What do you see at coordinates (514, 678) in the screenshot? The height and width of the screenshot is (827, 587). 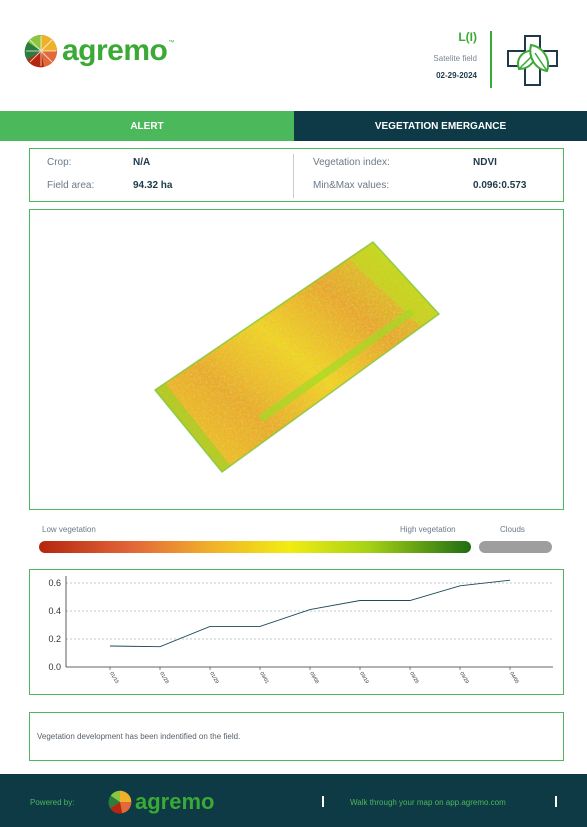 I see `chart-x-tick-label: 04/05` at bounding box center [514, 678].